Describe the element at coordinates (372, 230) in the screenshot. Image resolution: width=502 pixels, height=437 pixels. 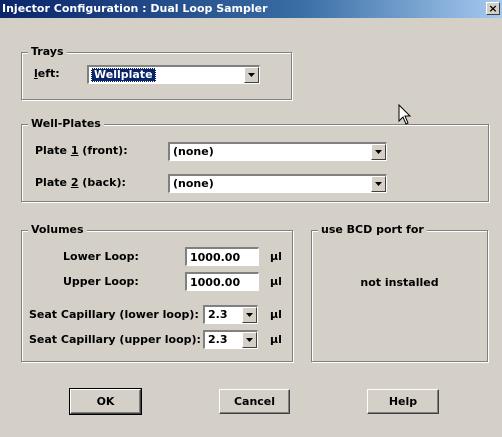
I see `bcd-port-legend: use BCD port for` at that location.